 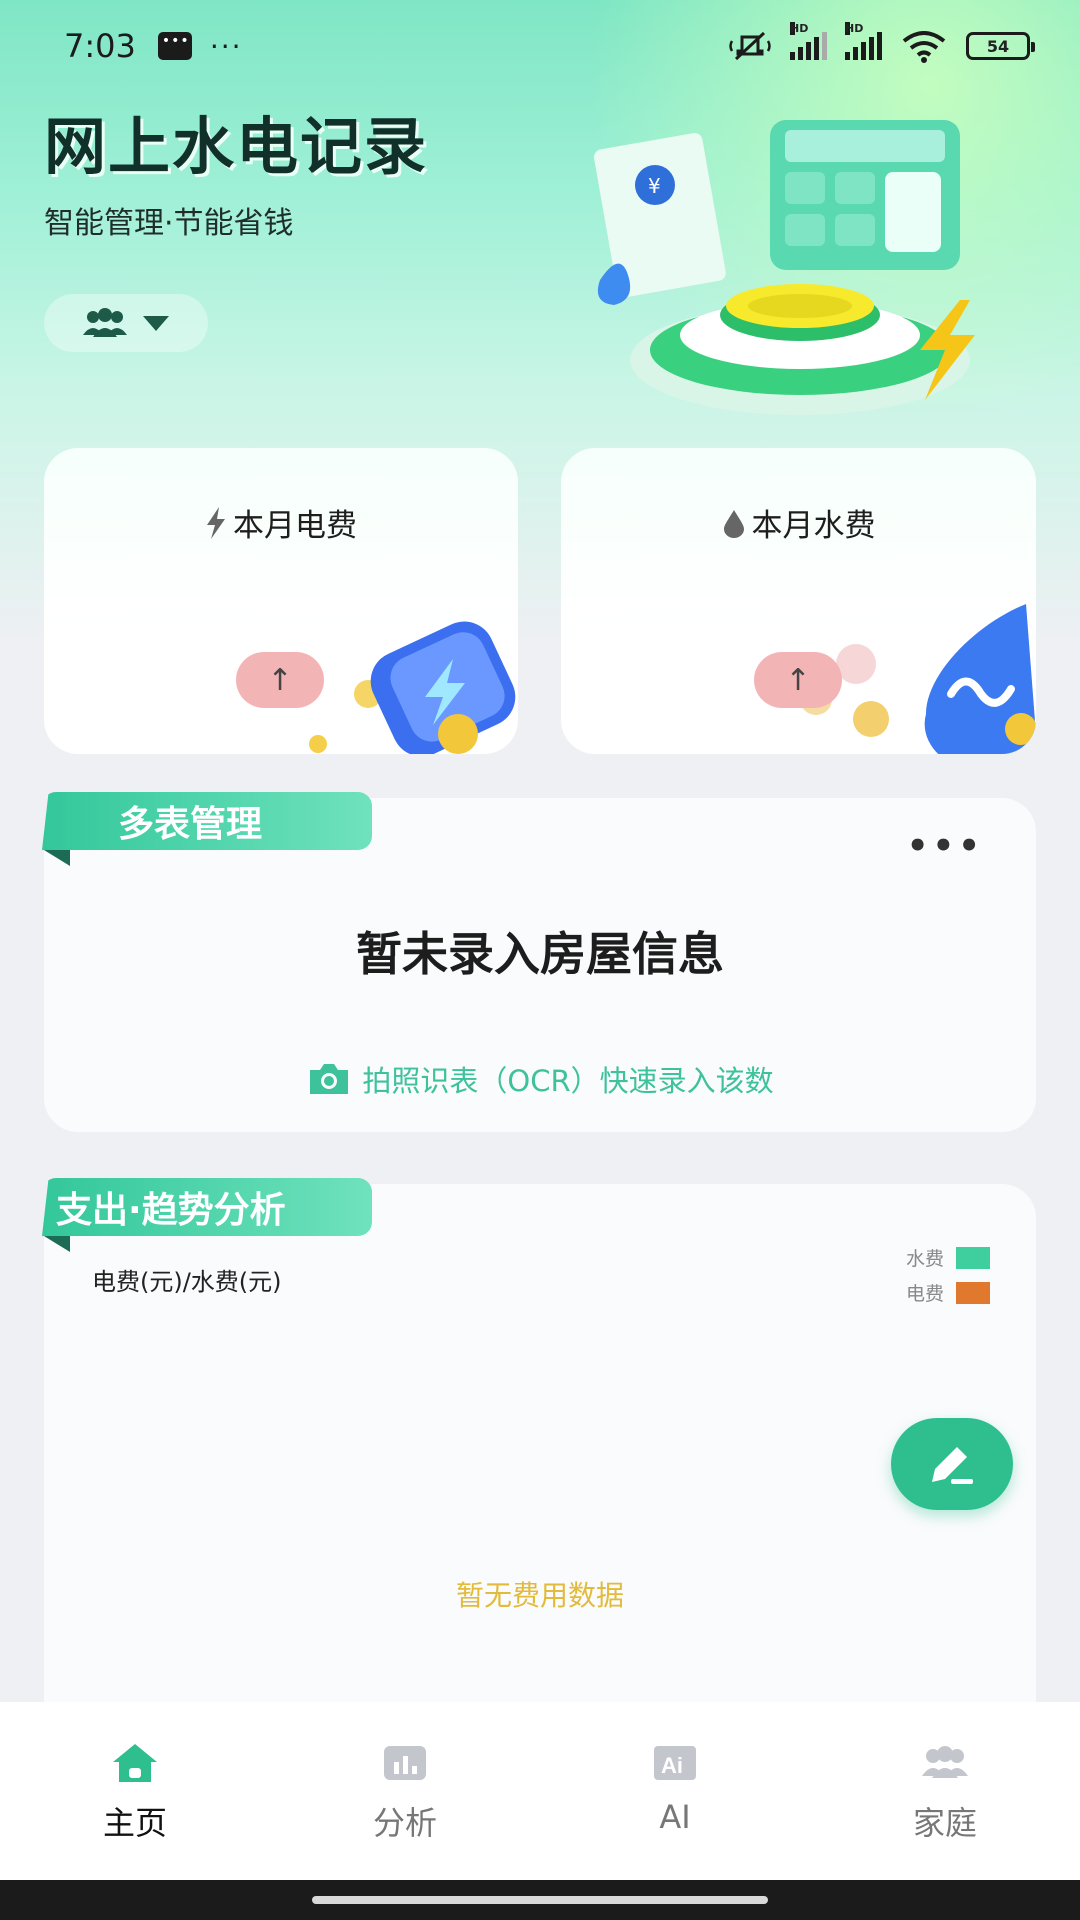 I want to click on trend-analysis-title: 支出·趋势分析, so click(x=207, y=1207).